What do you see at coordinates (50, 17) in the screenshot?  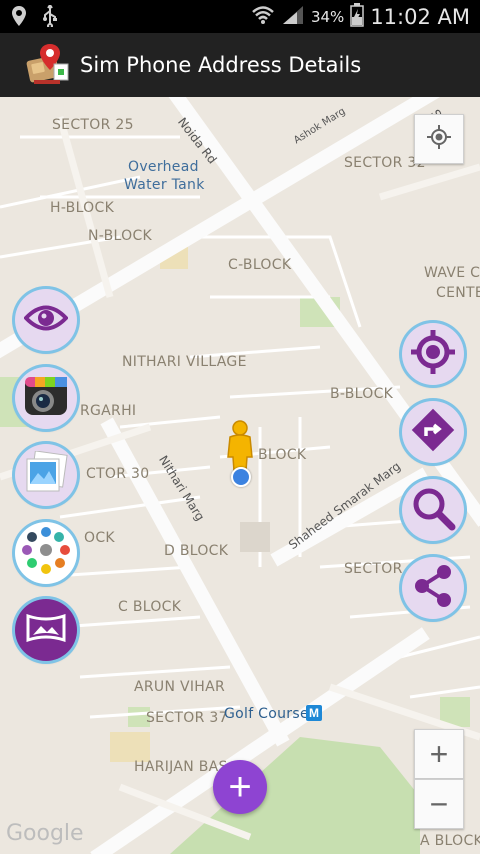 I see `usb-icon` at bounding box center [50, 17].